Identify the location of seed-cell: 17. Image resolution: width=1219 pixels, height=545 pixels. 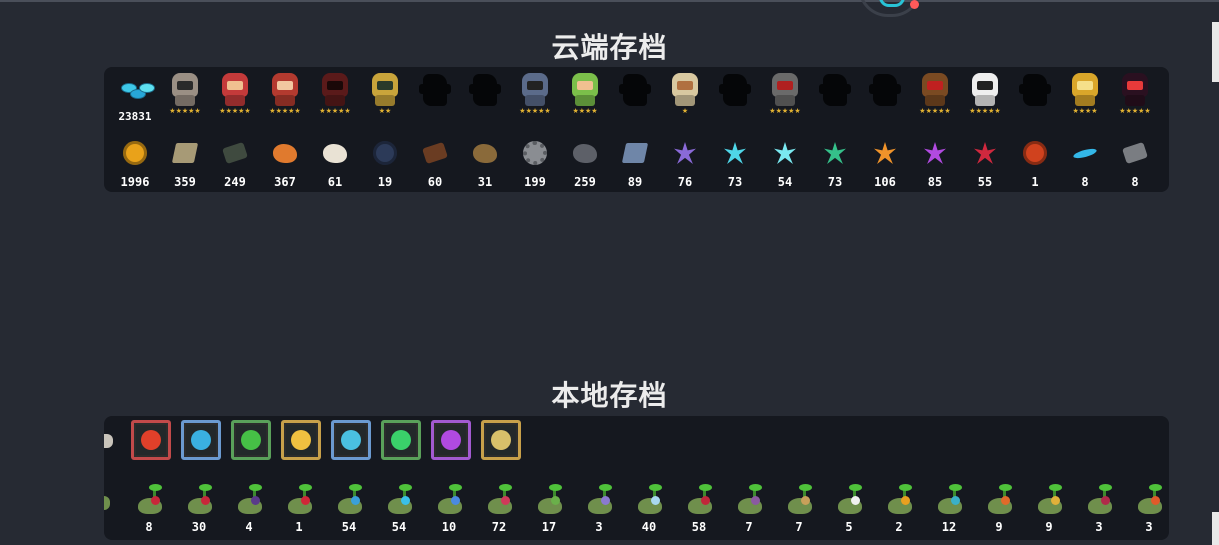
(549, 508).